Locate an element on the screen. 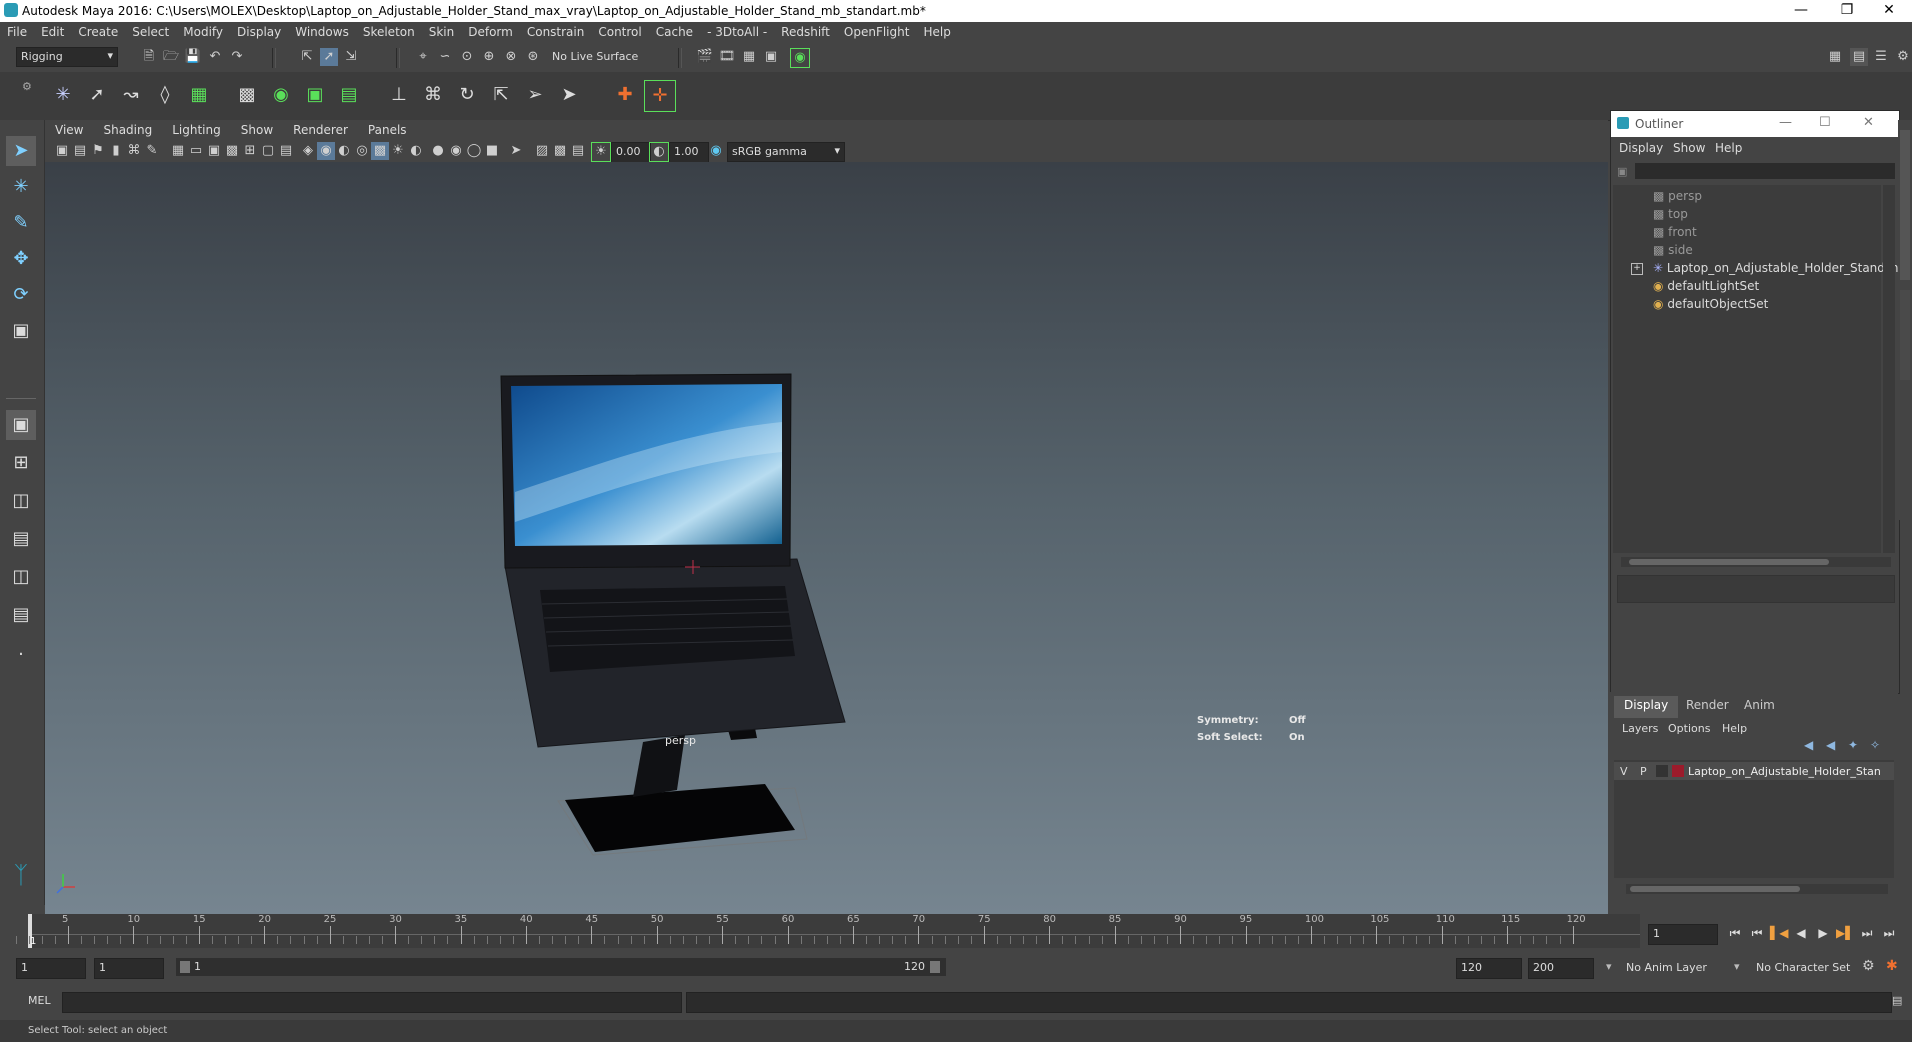 The width and height of the screenshot is (1912, 1042). outliner-hscrollbar is located at coordinates (1756, 562).